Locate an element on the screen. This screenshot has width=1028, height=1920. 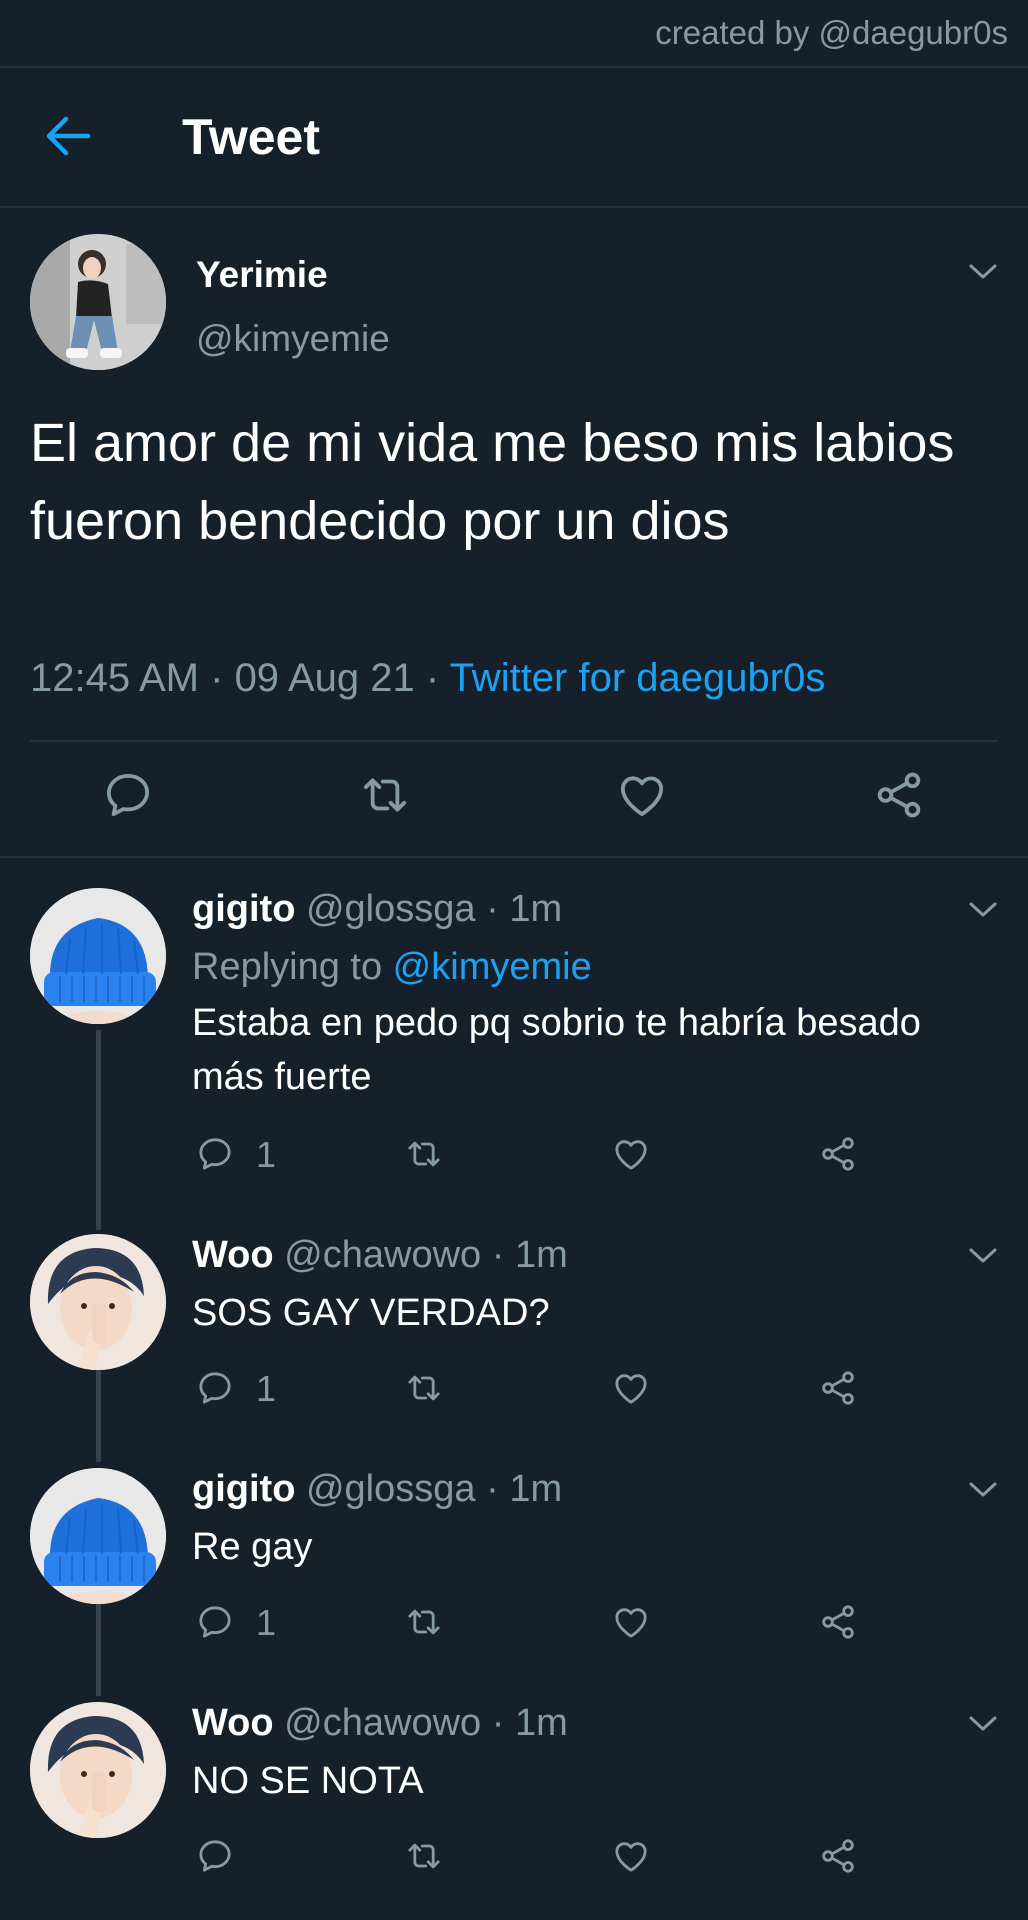
reply-text: SOS GAY VERDAD? is located at coordinates (371, 1313).